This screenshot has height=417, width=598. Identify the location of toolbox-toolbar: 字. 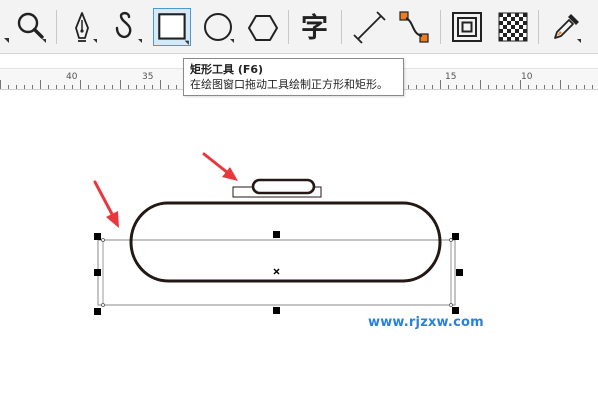
(299, 27).